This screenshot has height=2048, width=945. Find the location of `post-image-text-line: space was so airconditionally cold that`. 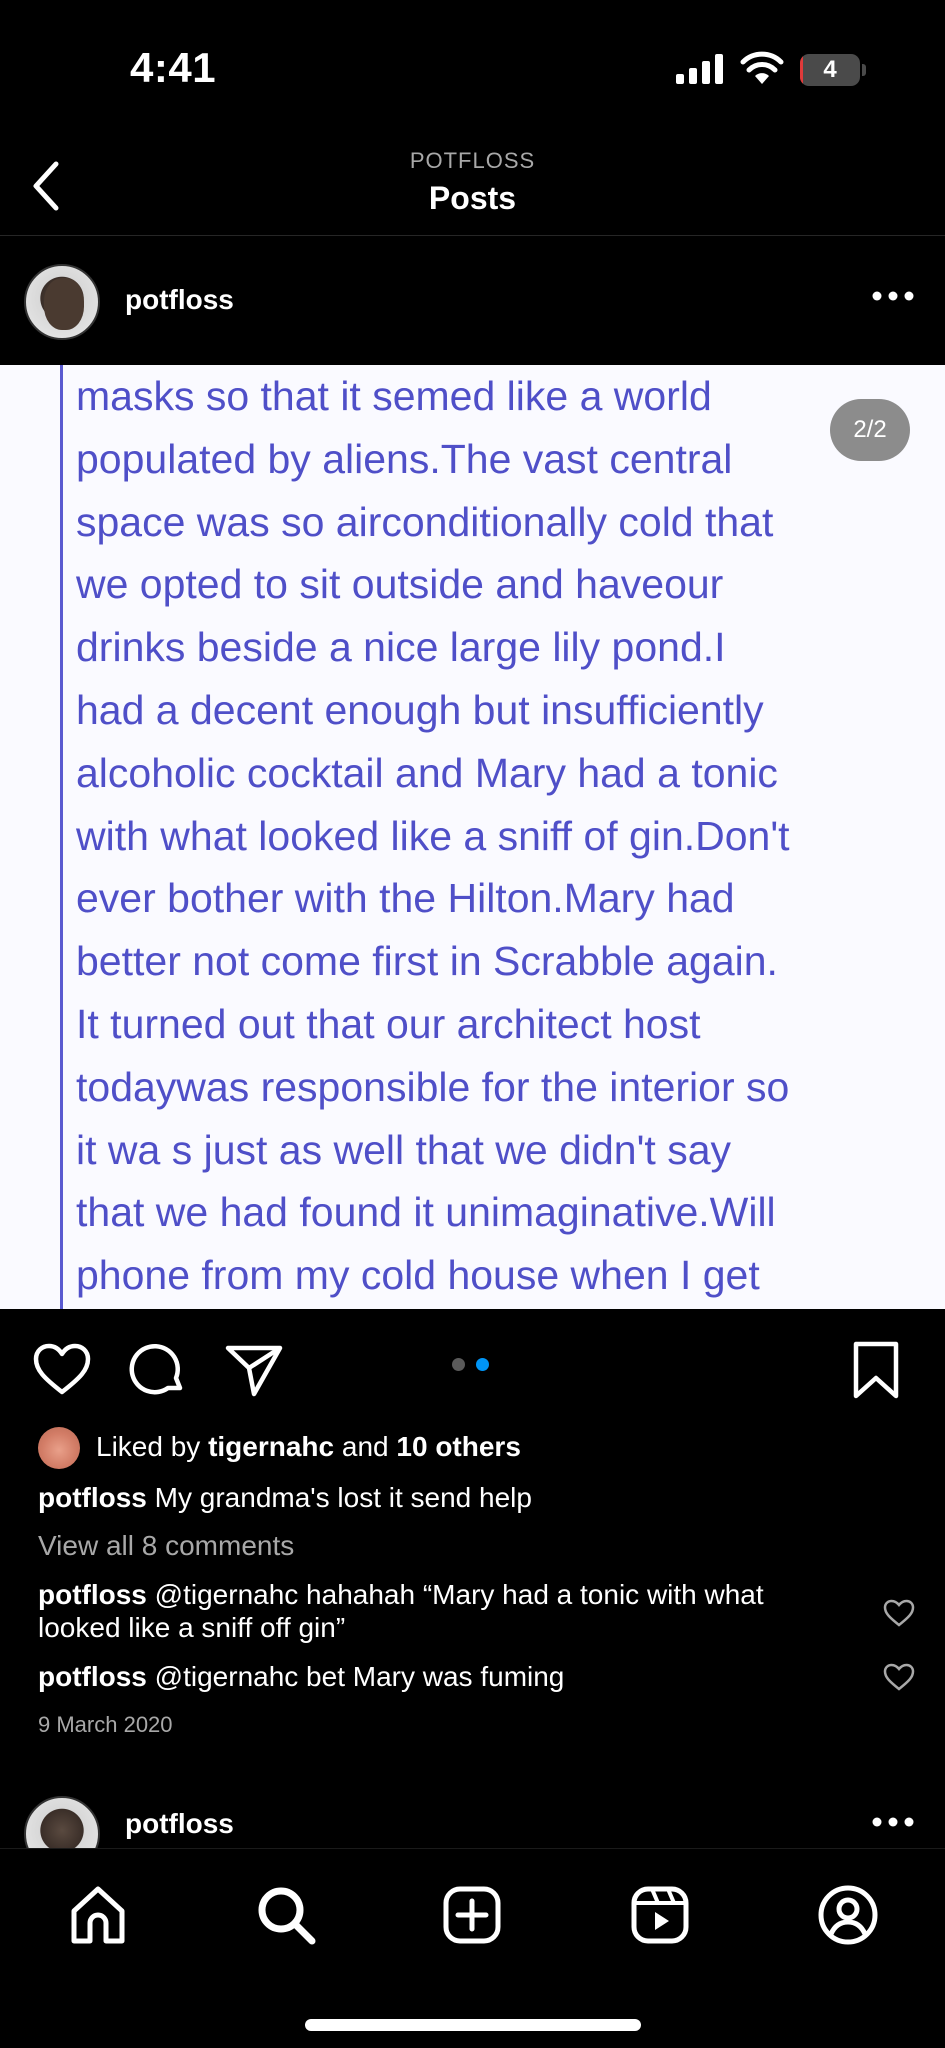

post-image-text-line: space was so airconditionally cold that is located at coordinates (425, 521).